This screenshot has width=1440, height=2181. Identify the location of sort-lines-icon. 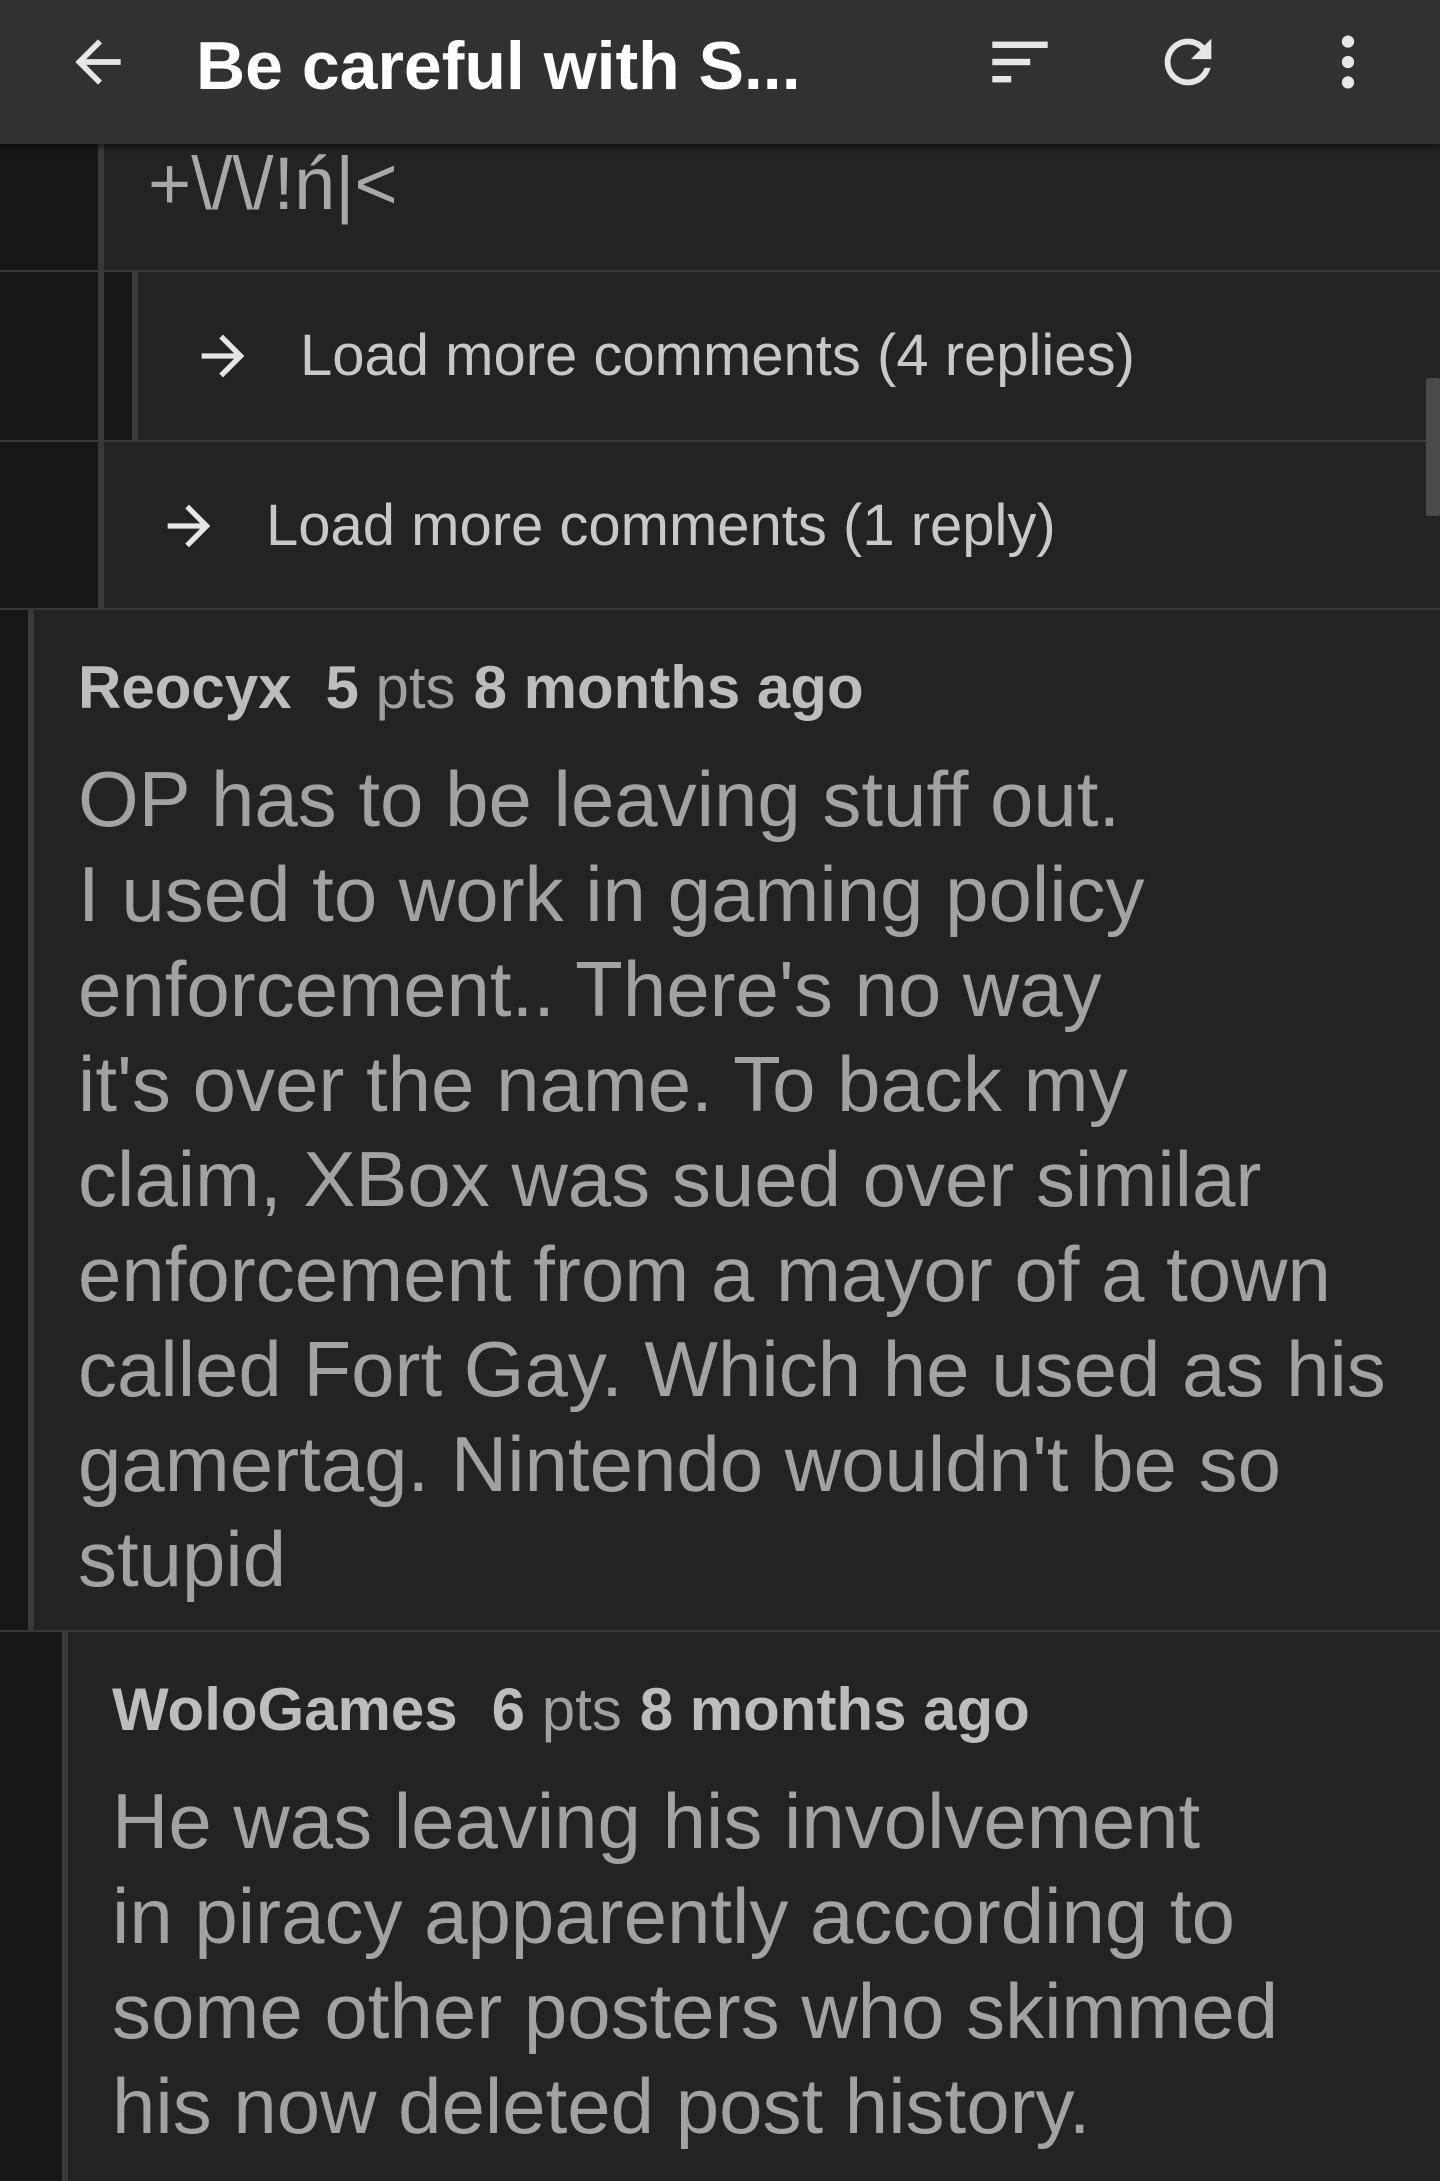
(1020, 62).